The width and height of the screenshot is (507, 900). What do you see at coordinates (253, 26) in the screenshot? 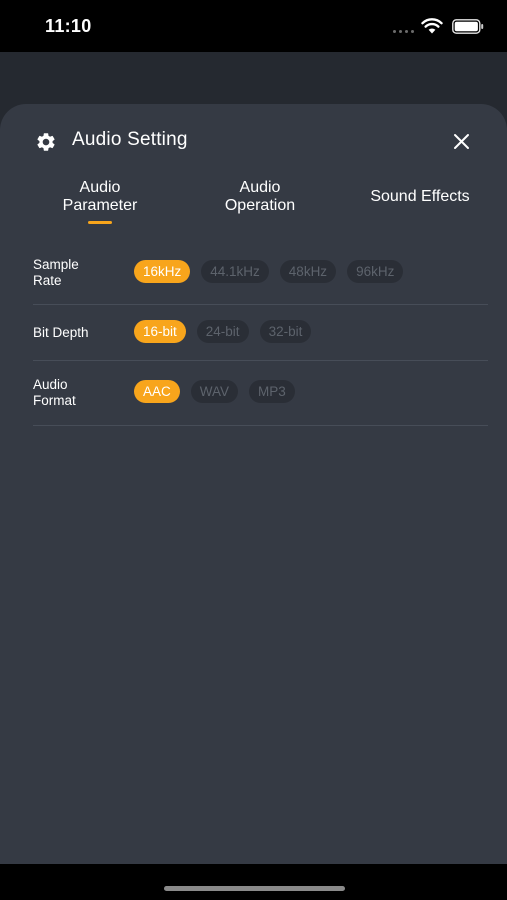
I see `status-bar: 11:10` at bounding box center [253, 26].